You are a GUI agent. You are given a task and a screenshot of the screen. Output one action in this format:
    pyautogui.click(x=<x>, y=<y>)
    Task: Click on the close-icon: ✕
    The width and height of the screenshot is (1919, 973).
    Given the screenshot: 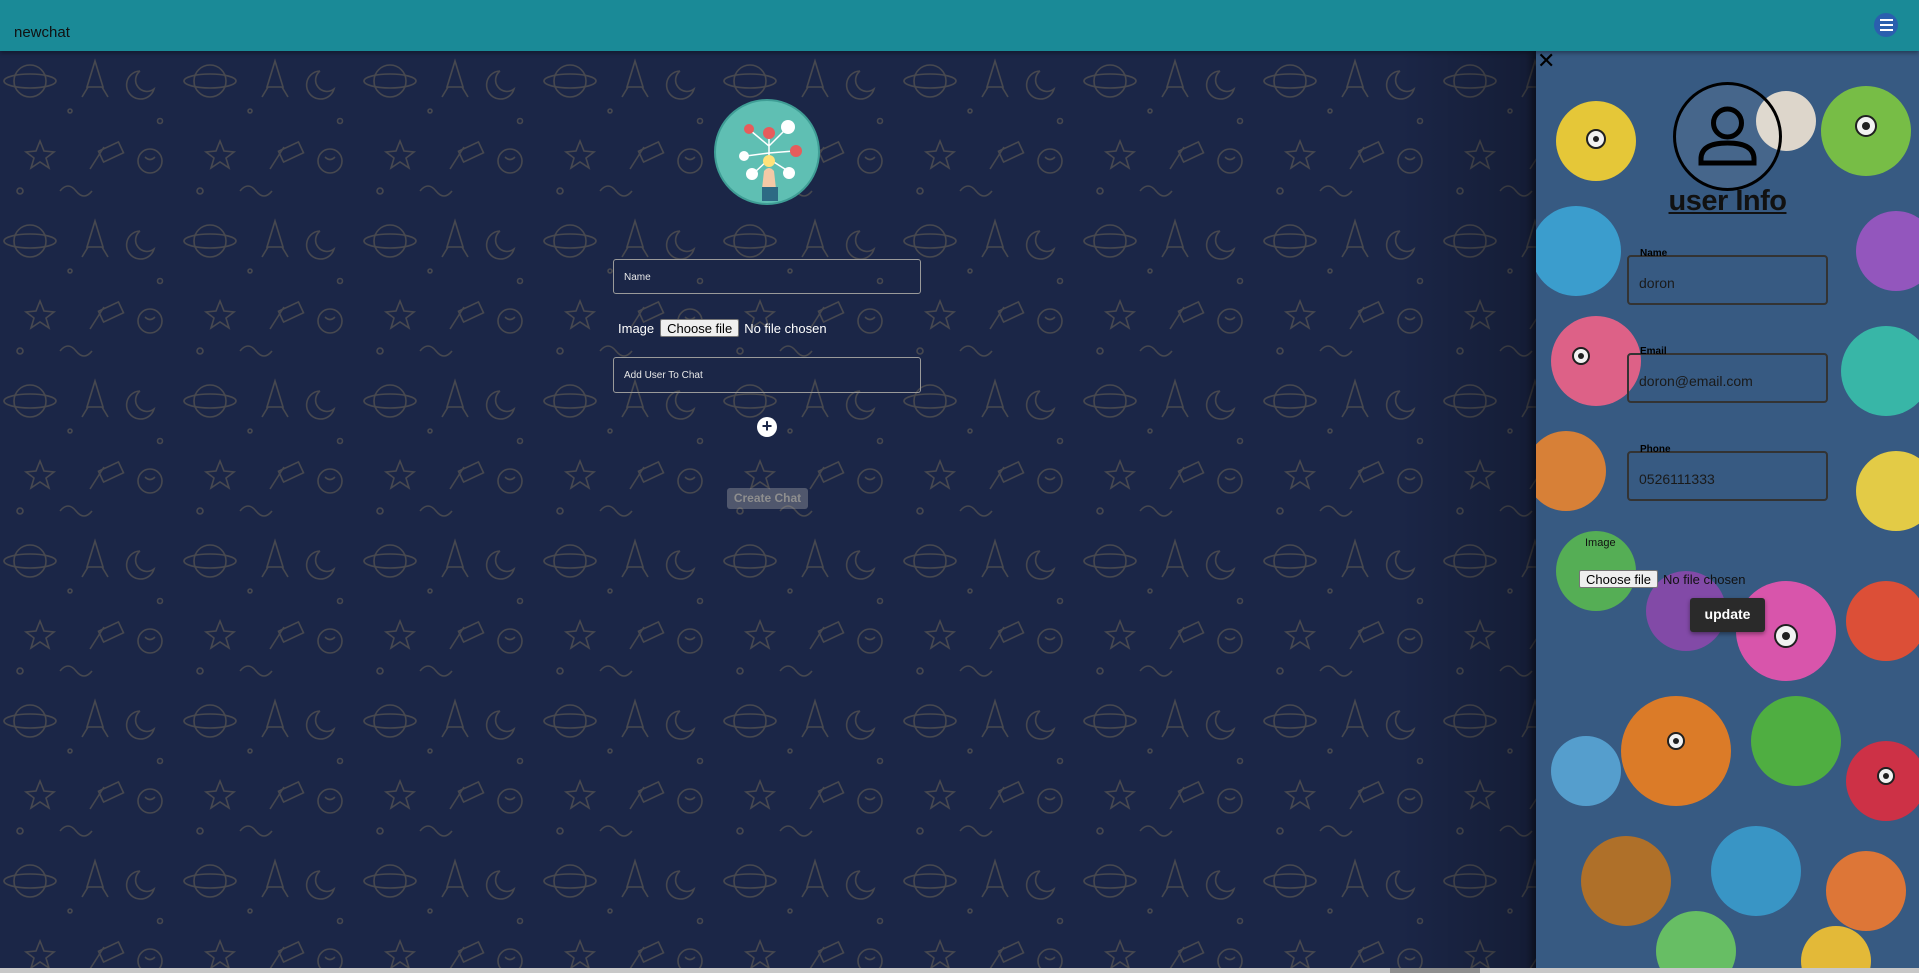 What is the action you would take?
    pyautogui.click(x=1546, y=61)
    